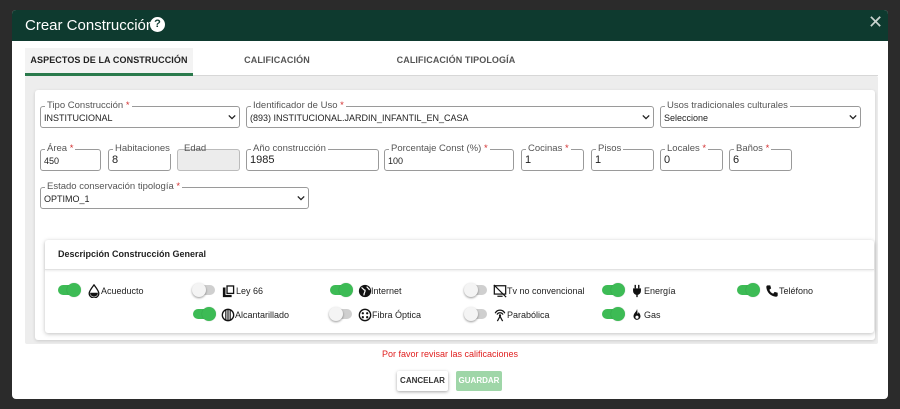 This screenshot has height=409, width=900. I want to click on tab-aspectos: ASPECTOS DE LA CONSTRUCCIÓN, so click(109, 62).